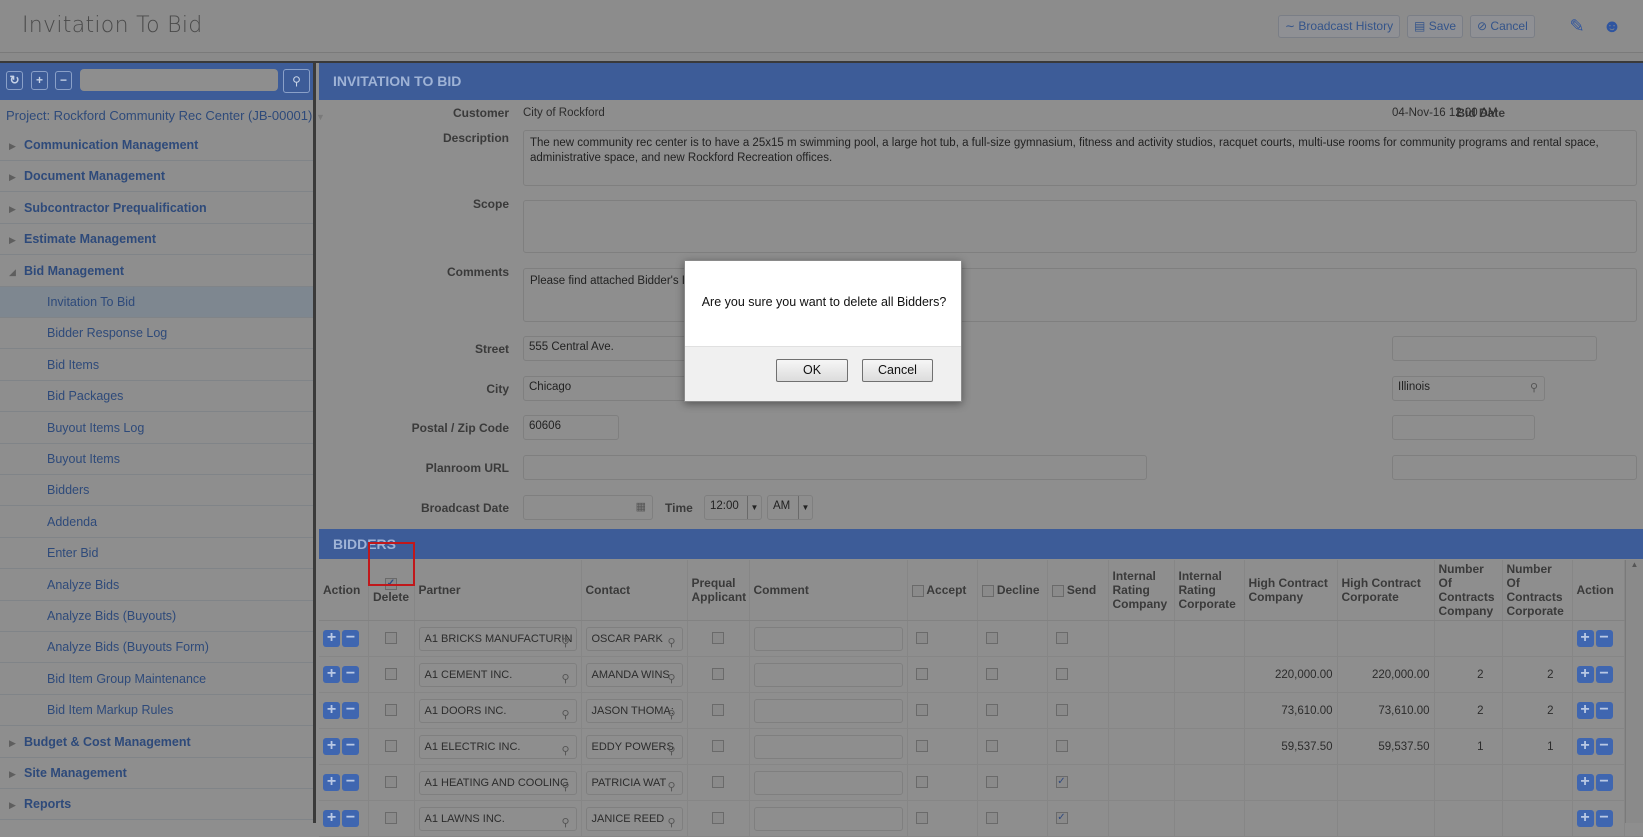 The width and height of the screenshot is (1643, 837). What do you see at coordinates (497, 818) in the screenshot?
I see `partner-input: A1 LAWNS INC. ⚲` at bounding box center [497, 818].